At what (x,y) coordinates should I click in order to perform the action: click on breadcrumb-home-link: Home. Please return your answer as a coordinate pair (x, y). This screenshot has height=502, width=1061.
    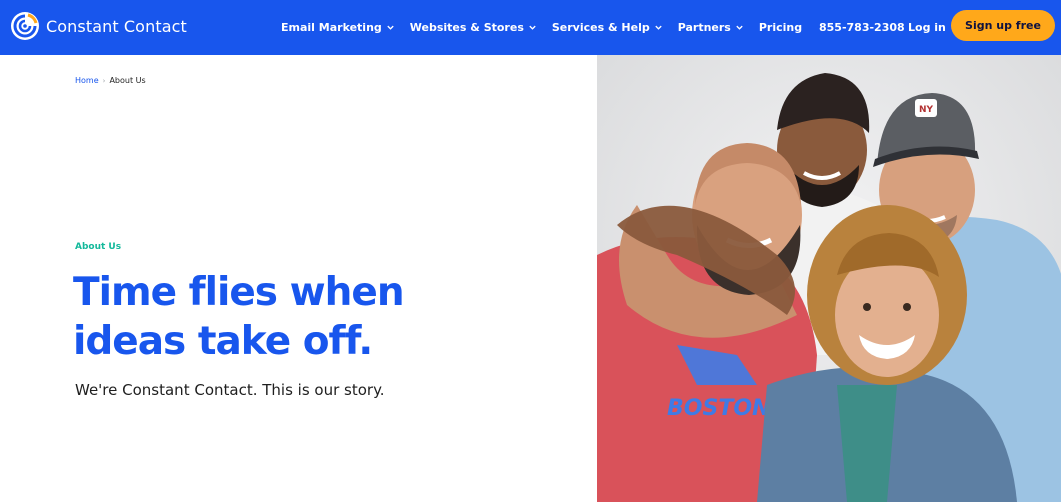
    Looking at the image, I should click on (87, 80).